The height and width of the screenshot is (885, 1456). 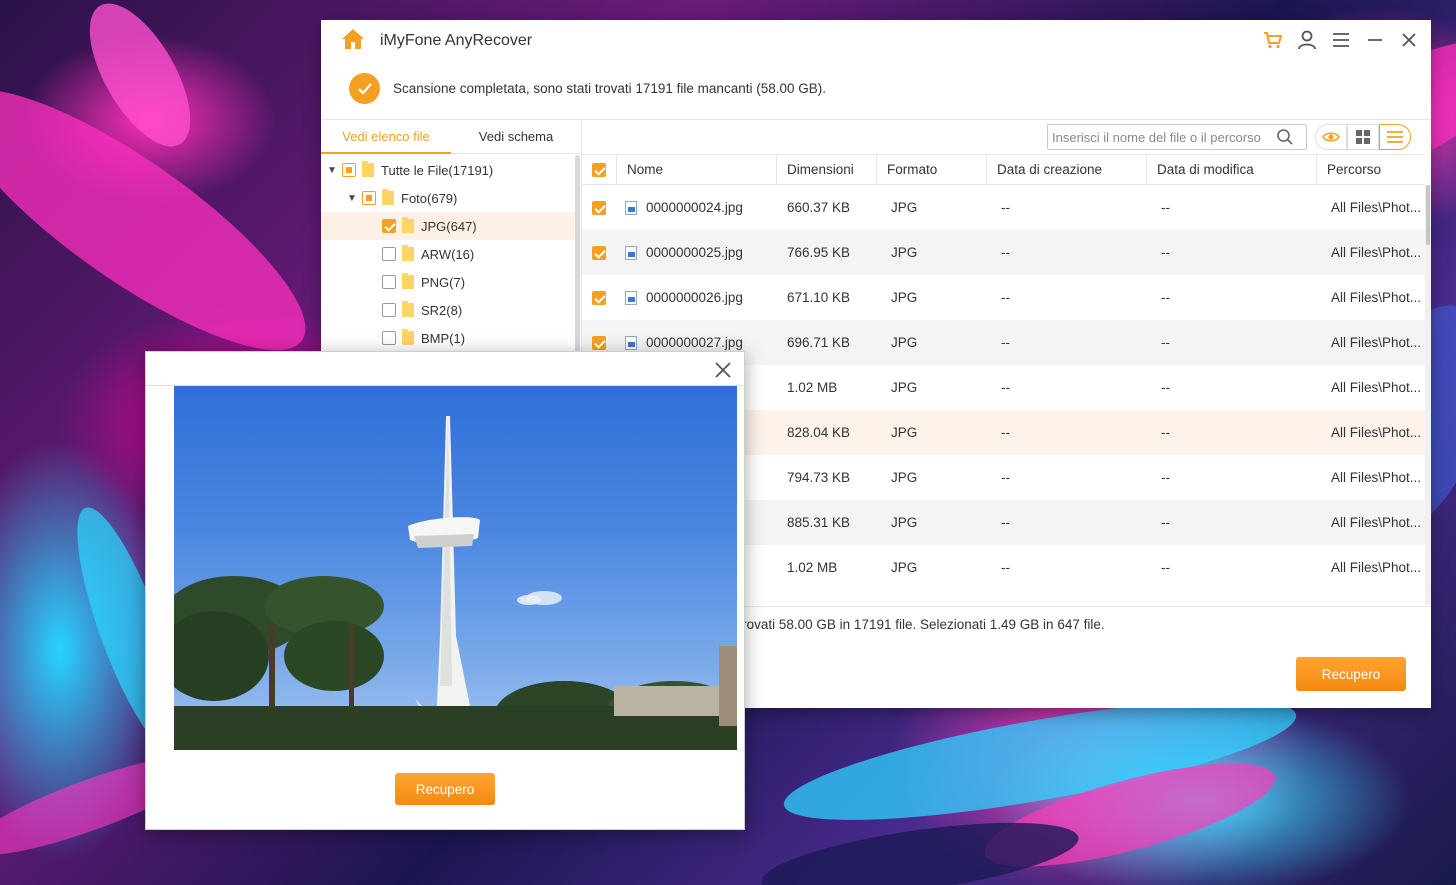 I want to click on tree-item-label: JPG(647), so click(x=449, y=226).